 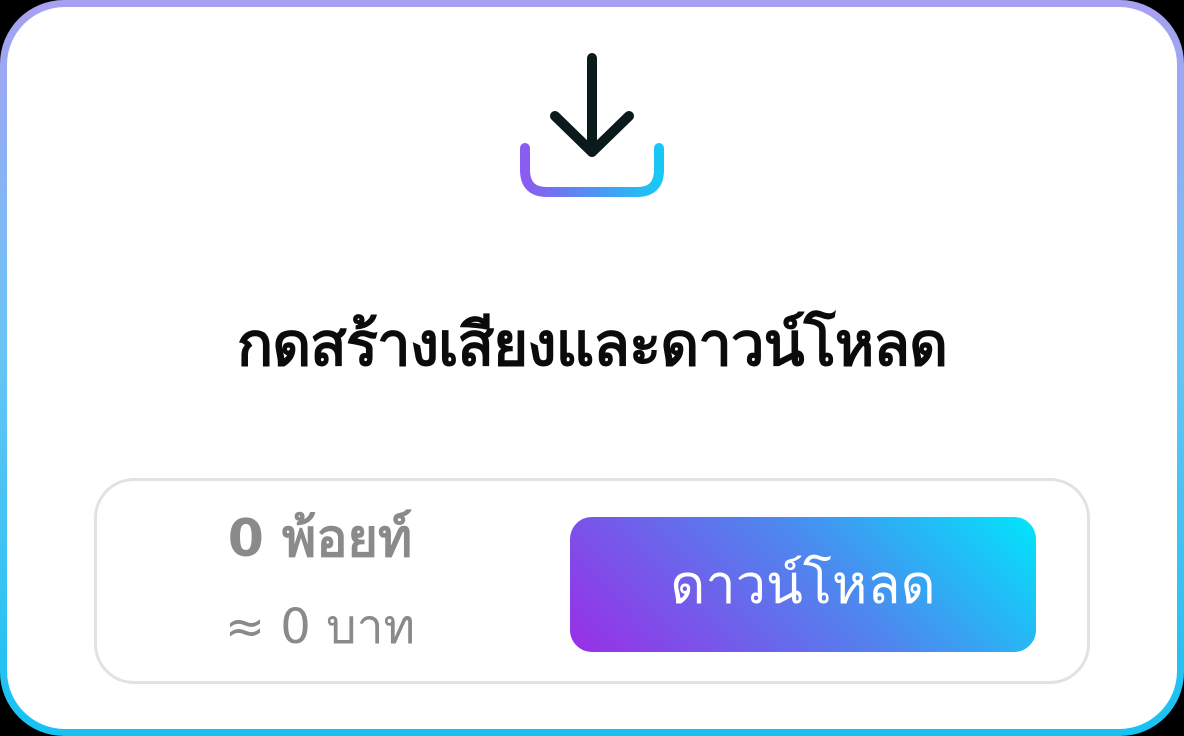 I want to click on download-icon, so click(x=592, y=125).